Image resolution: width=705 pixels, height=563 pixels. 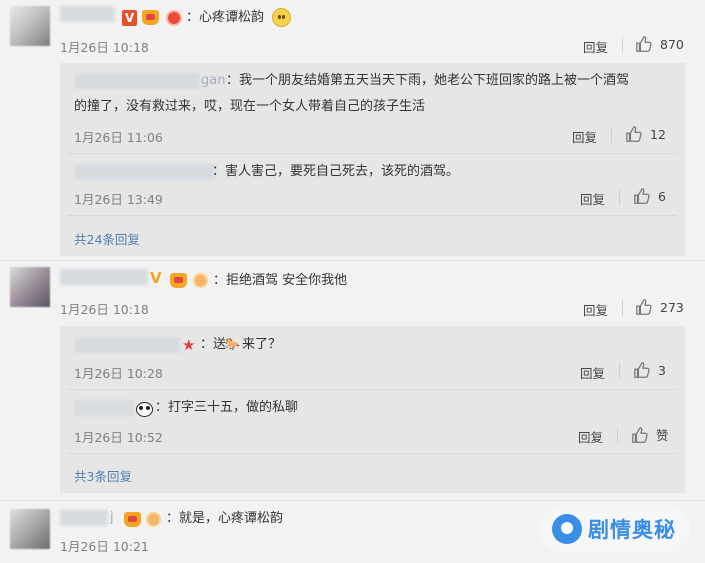 What do you see at coordinates (672, 307) in the screenshot?
I see `like-count: 273` at bounding box center [672, 307].